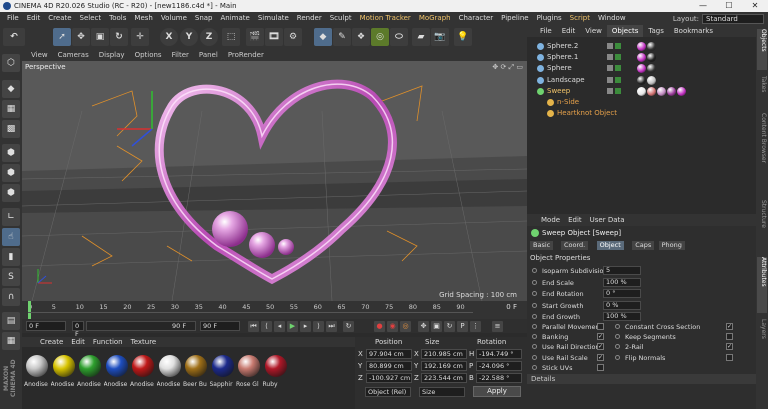  Describe the element at coordinates (11, 257) in the screenshot. I see `solo-icon: ▮` at that location.